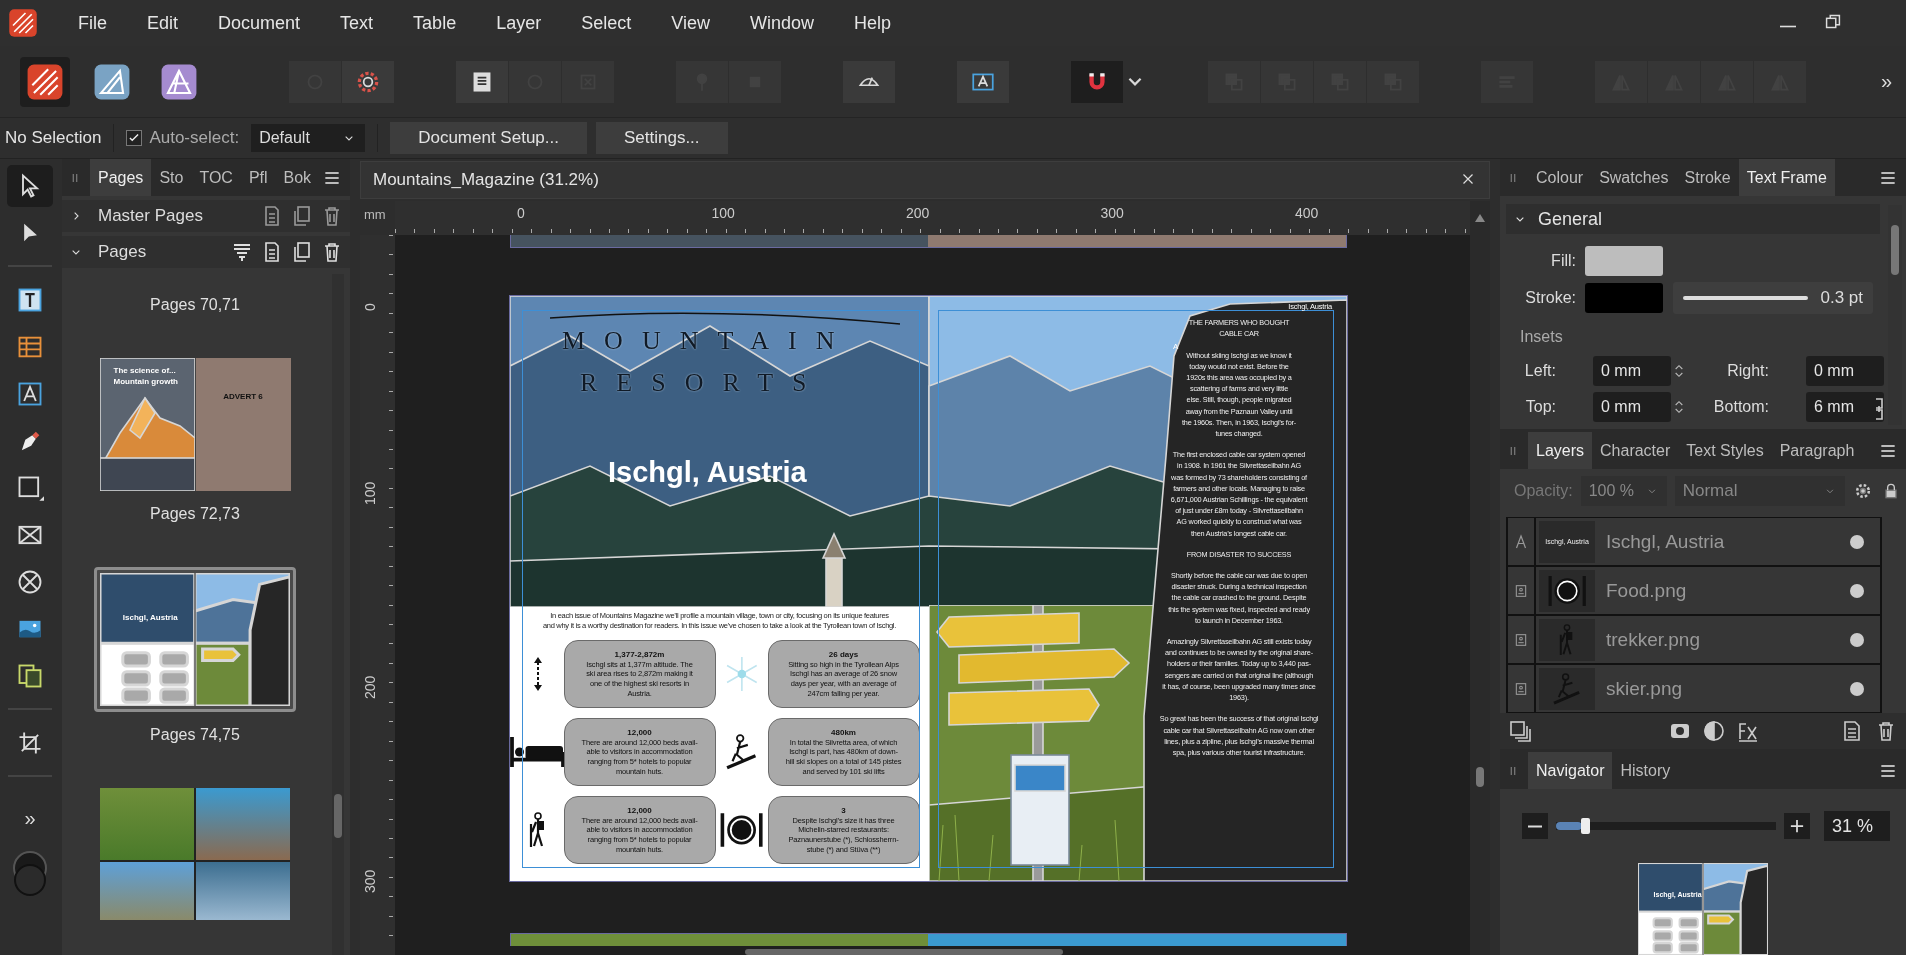 This screenshot has height=955, width=1906. What do you see at coordinates (918, 213) in the screenshot?
I see `ruler-label: 200` at bounding box center [918, 213].